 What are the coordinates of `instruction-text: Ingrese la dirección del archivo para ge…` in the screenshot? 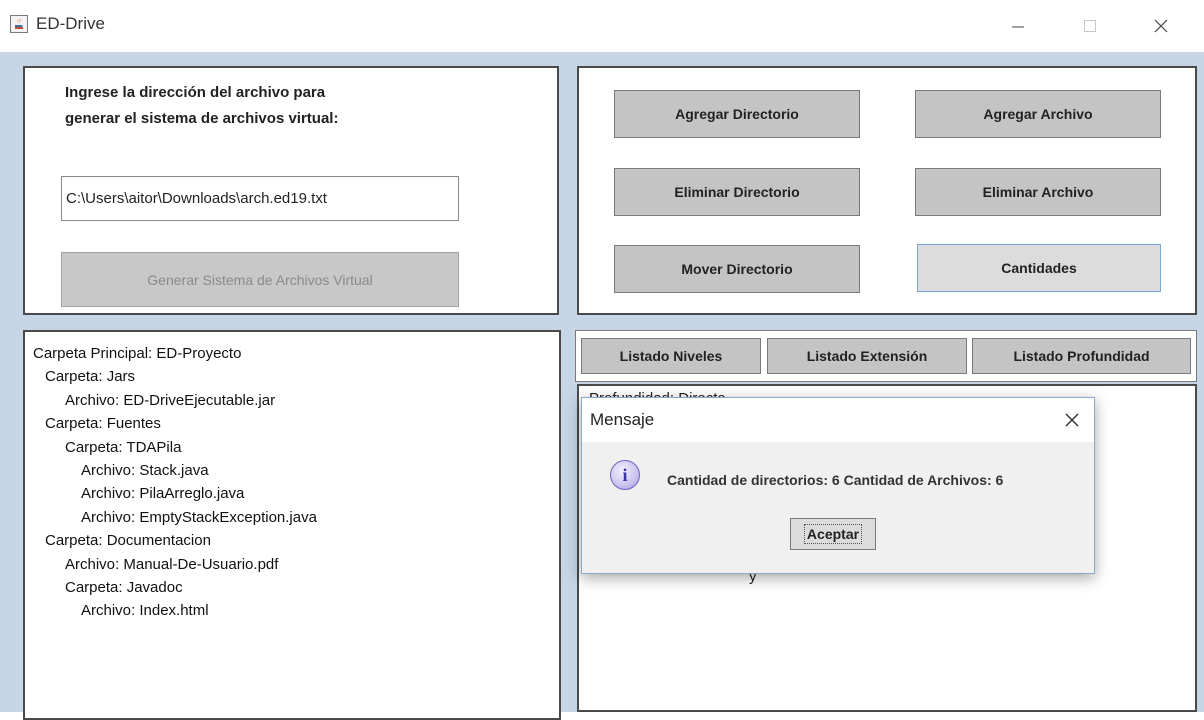 It's located at (201, 106).